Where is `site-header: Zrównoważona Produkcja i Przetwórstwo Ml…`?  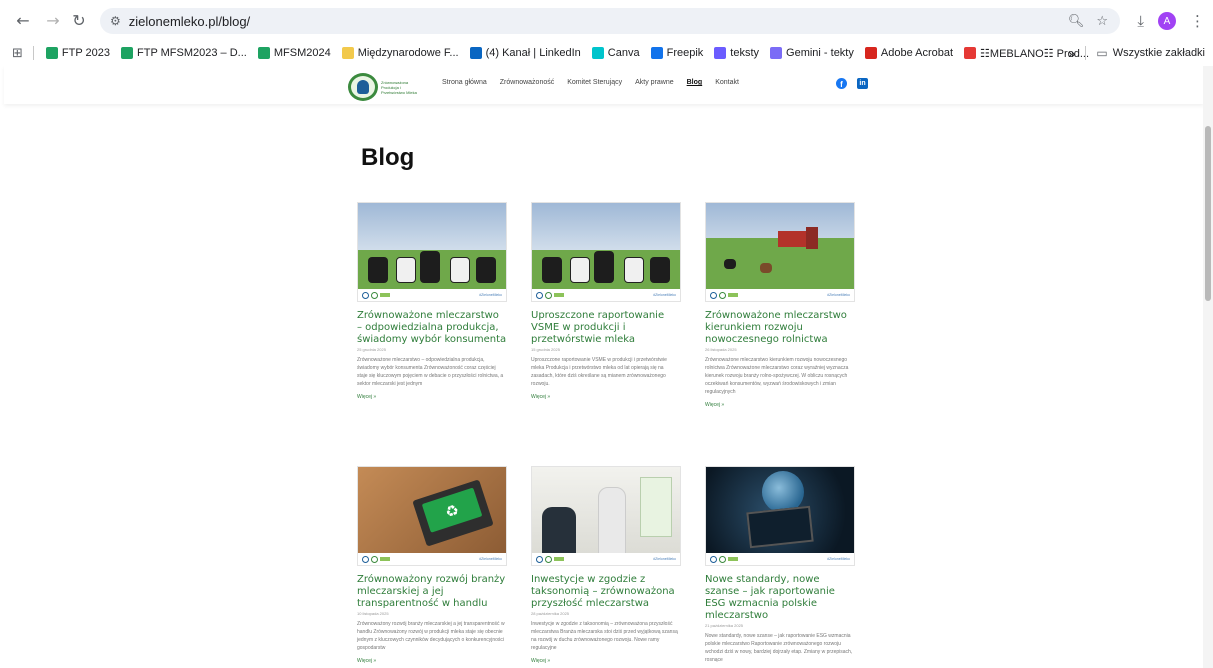
site-header: Zrównoważona Produkcja i Przetwórstwo Ml… is located at coordinates (604, 85).